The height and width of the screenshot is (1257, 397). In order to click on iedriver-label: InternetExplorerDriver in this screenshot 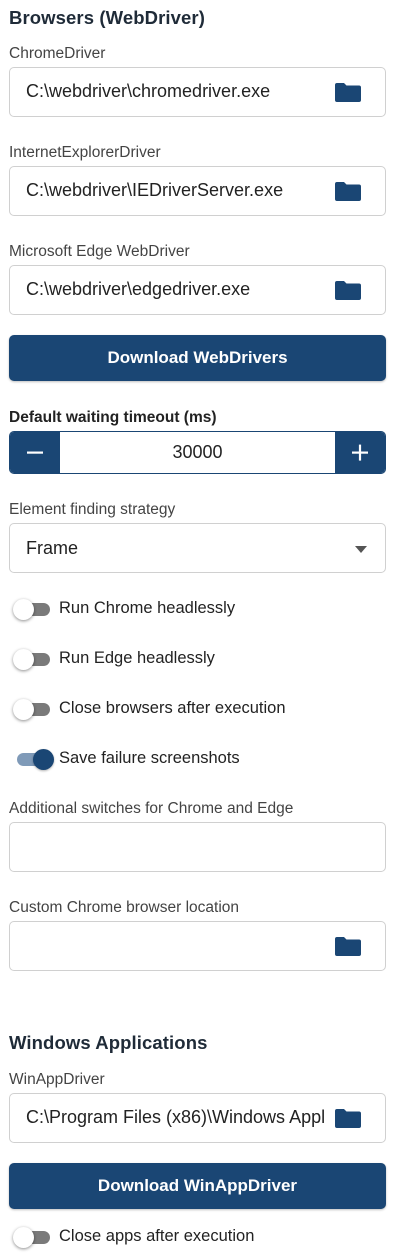, I will do `click(85, 152)`.